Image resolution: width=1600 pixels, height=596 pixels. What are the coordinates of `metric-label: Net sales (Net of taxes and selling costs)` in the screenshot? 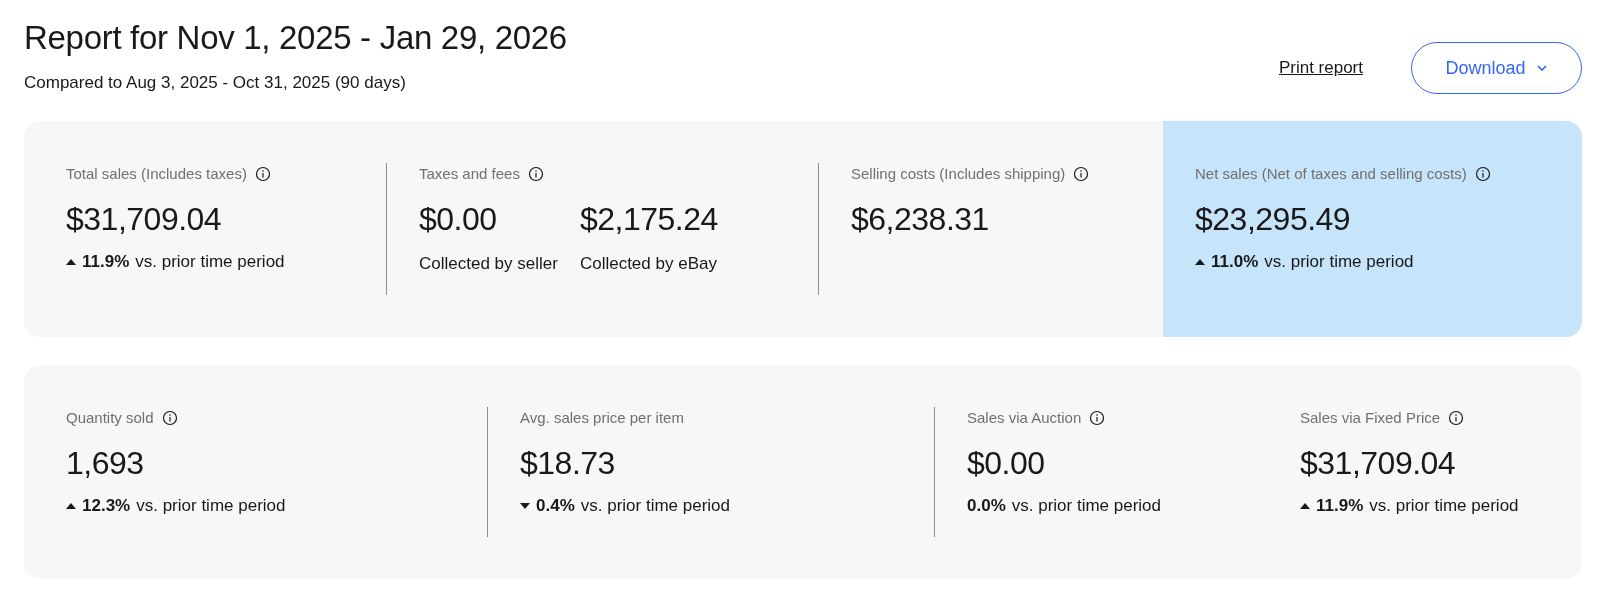 It's located at (1331, 174).